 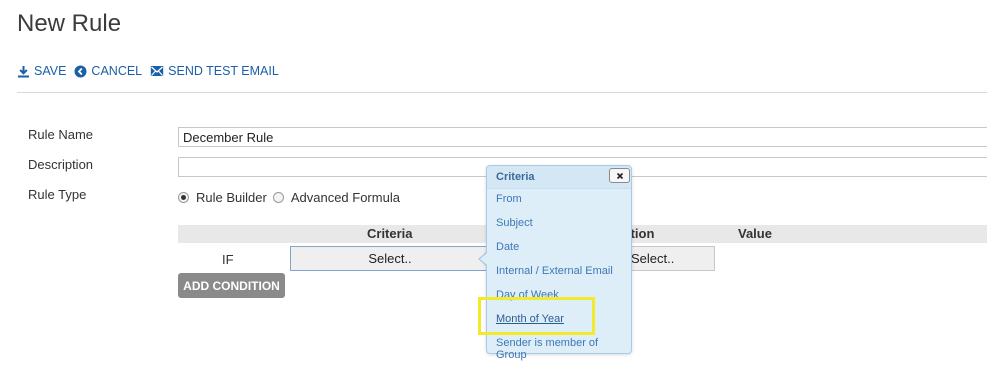 I want to click on rule-builder-radio, so click(x=183, y=197).